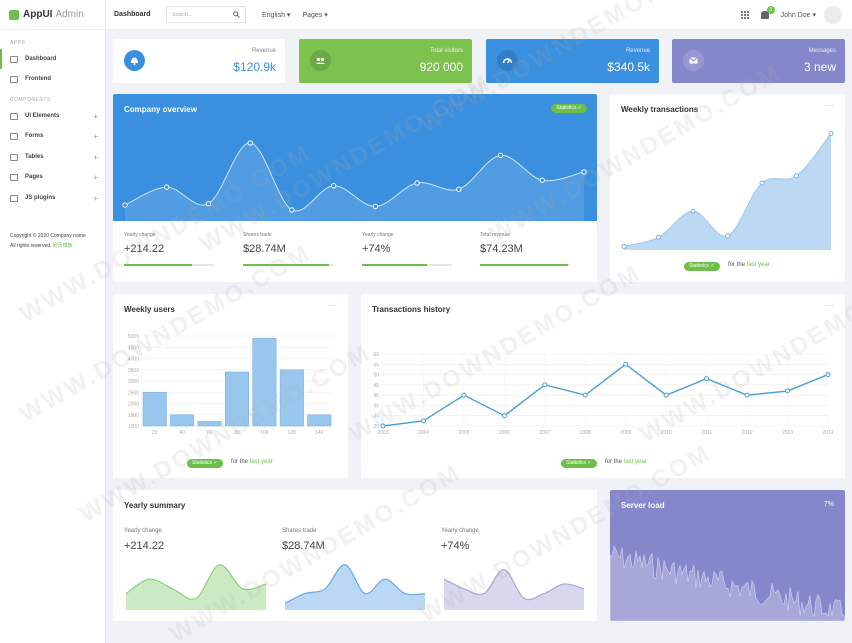 Image resolution: width=852 pixels, height=643 pixels. What do you see at coordinates (354, 180) in the screenshot?
I see `overview-chart` at bounding box center [354, 180].